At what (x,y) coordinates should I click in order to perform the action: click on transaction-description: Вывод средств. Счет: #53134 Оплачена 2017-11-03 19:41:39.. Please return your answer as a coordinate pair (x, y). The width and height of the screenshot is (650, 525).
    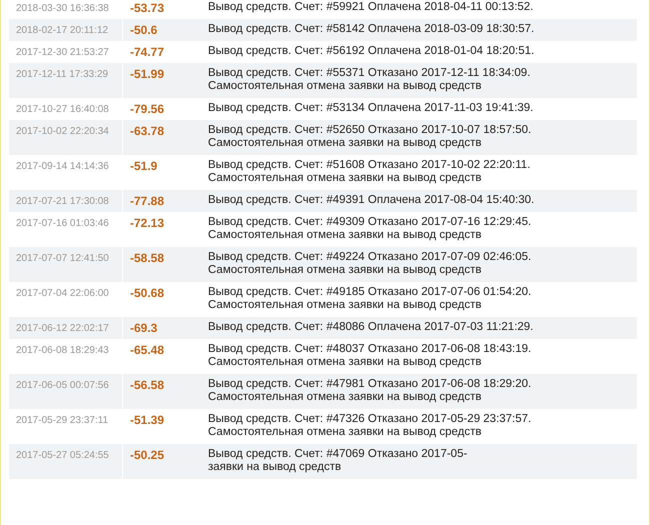
    Looking at the image, I should click on (371, 108).